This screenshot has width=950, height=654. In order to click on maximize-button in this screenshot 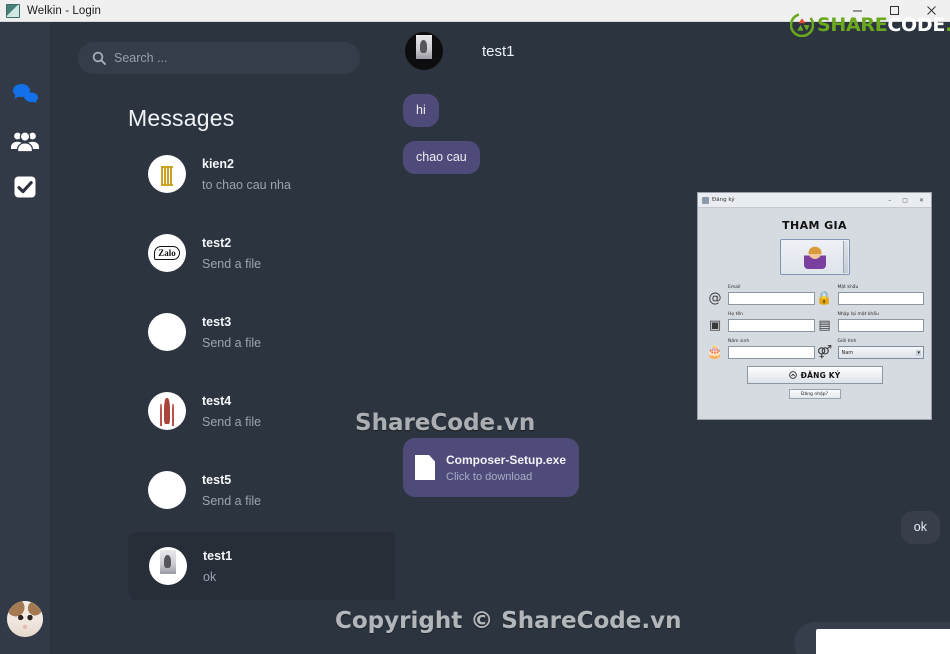, I will do `click(894, 11)`.